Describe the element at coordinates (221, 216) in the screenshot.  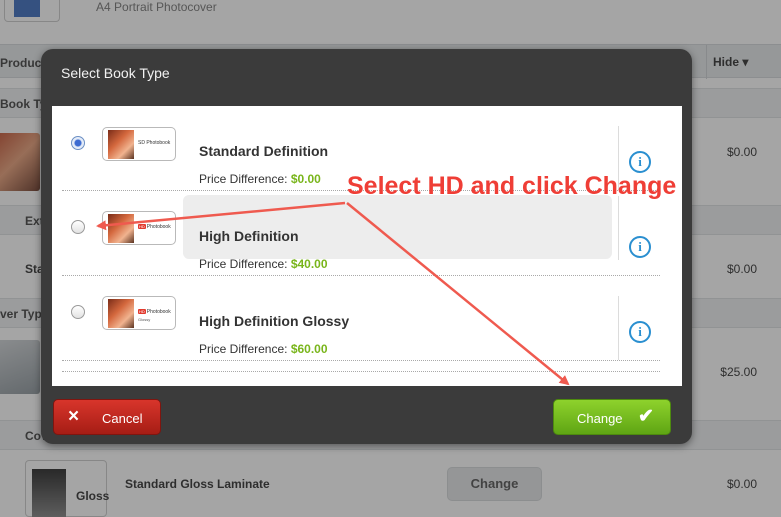
I see `arrow-to-hd-option` at that location.